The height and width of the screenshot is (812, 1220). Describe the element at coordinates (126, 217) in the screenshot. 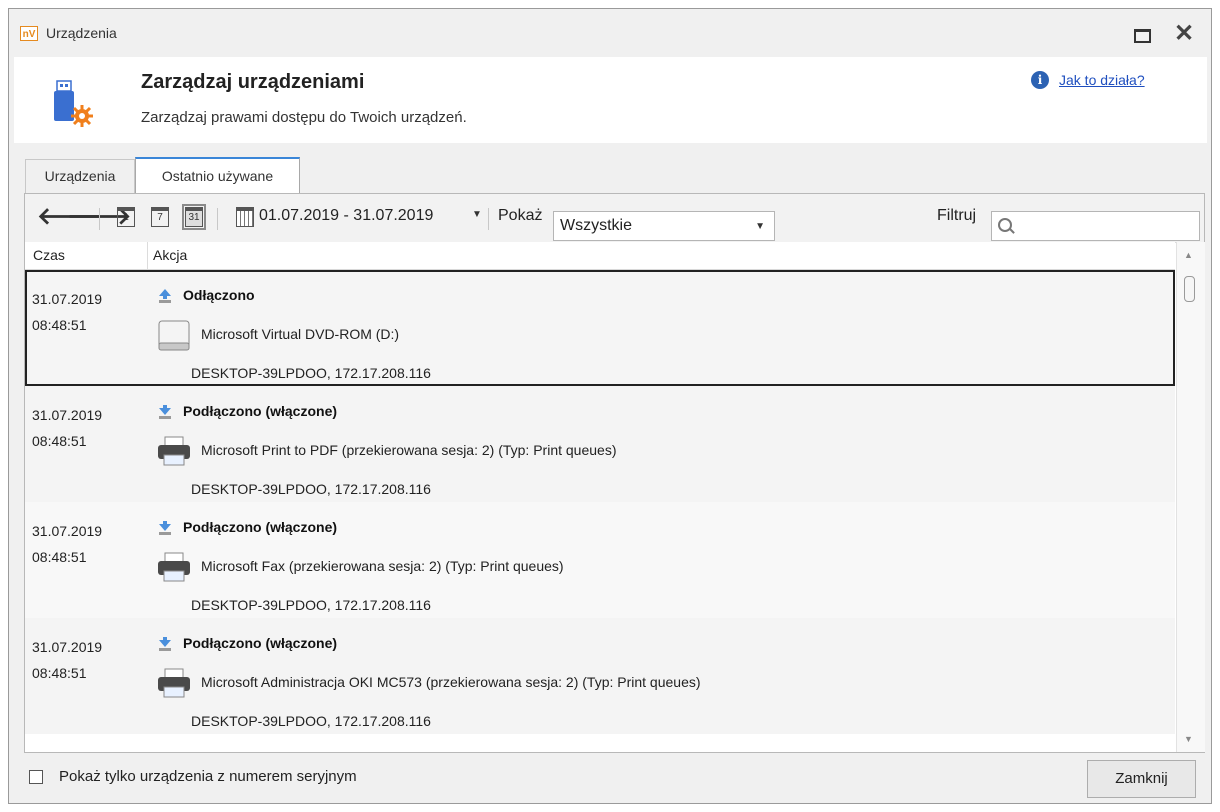

I see `calendar-day-icon: 1` at that location.